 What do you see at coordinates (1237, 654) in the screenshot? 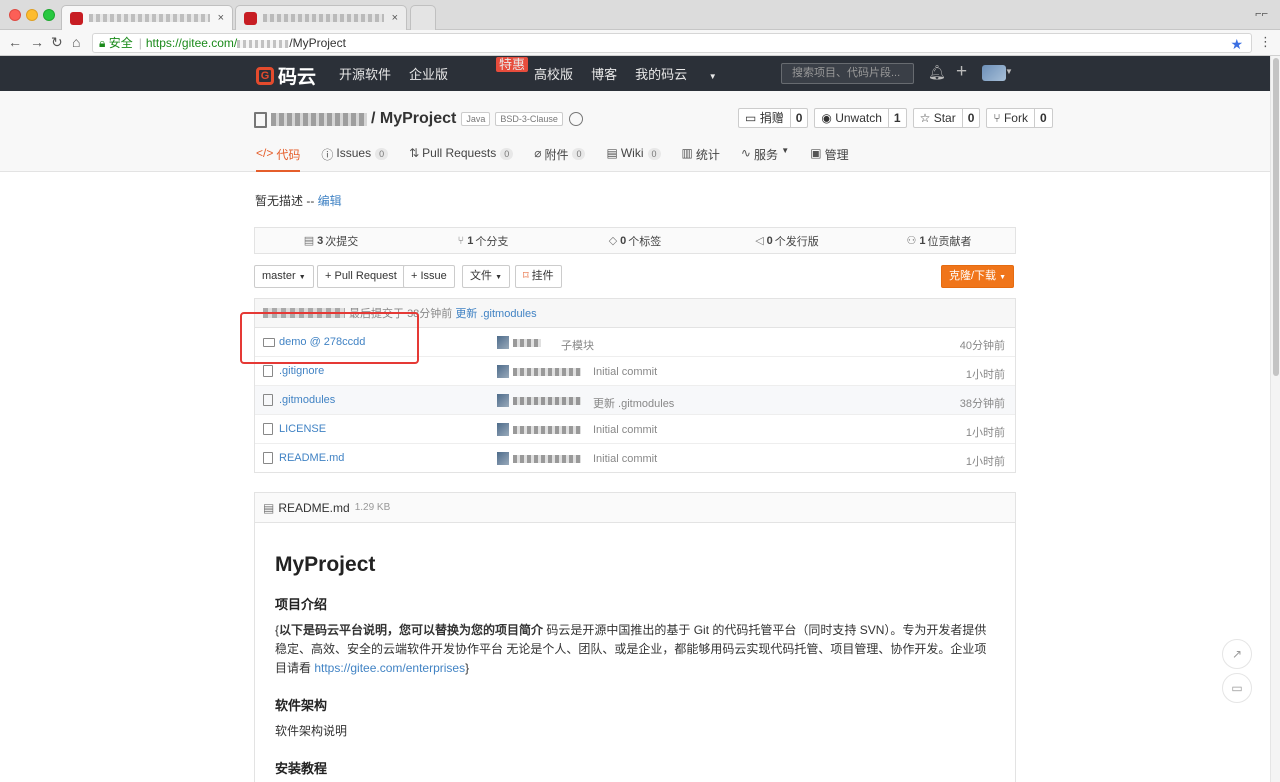
I see `share-icon: ↗` at bounding box center [1237, 654].